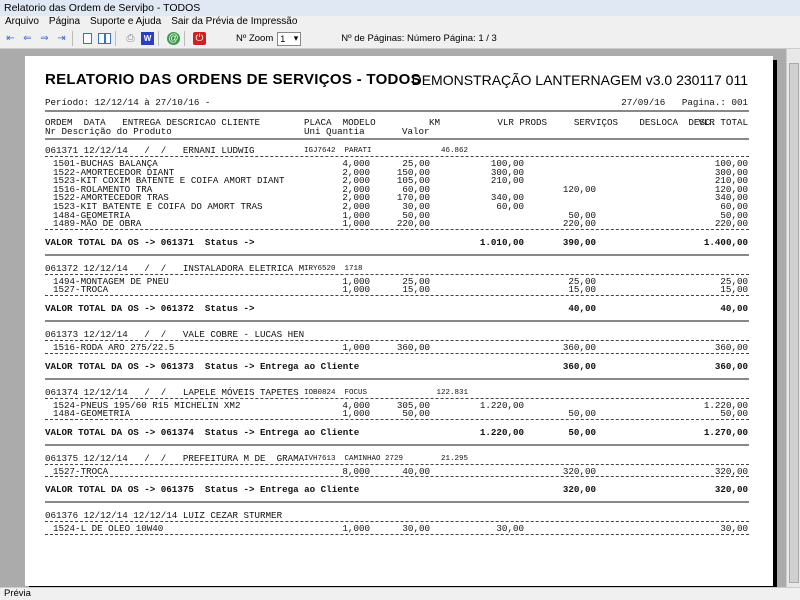  I want to click on zoom-label: Nº Zoom, so click(255, 38).